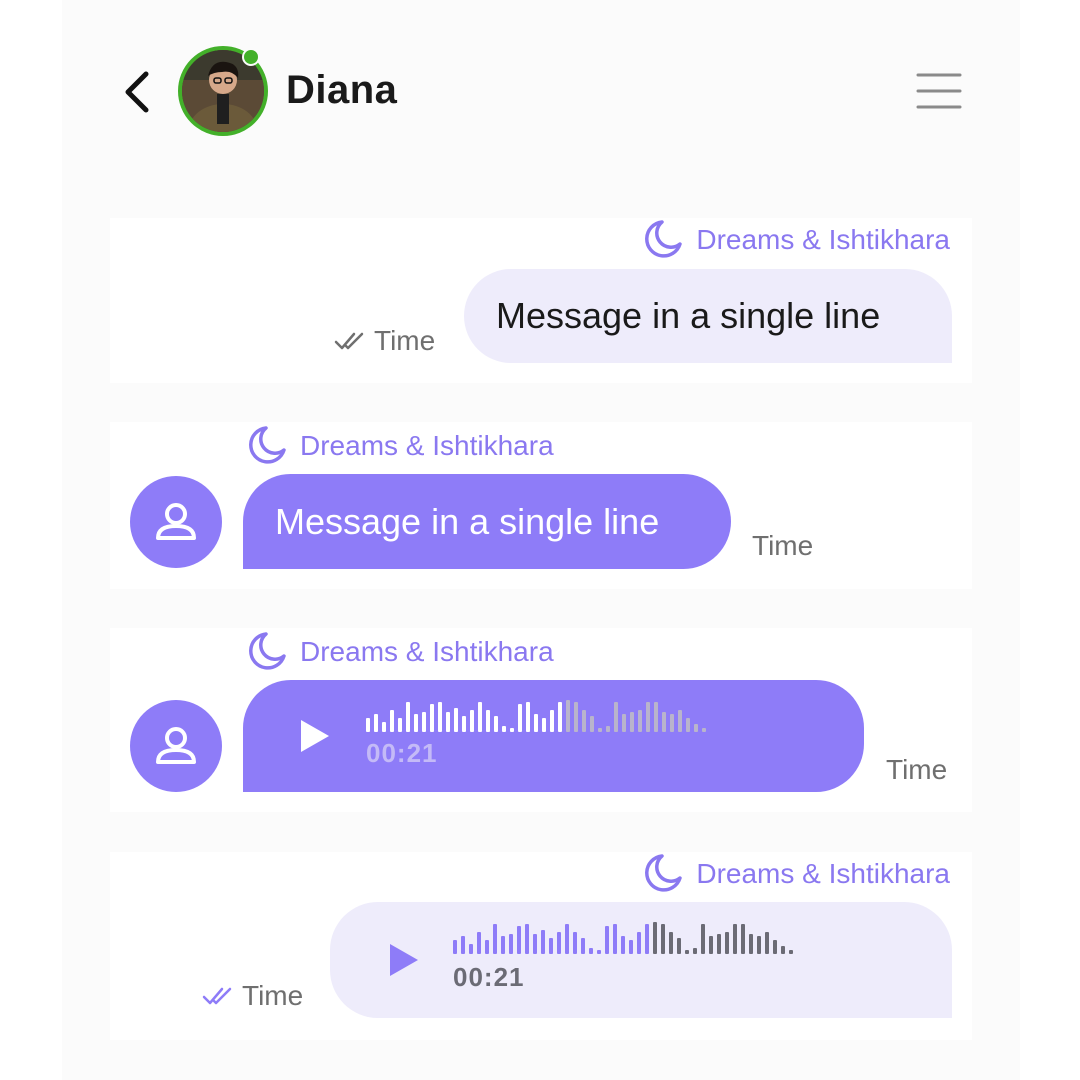  I want to click on back-button, so click(138, 92).